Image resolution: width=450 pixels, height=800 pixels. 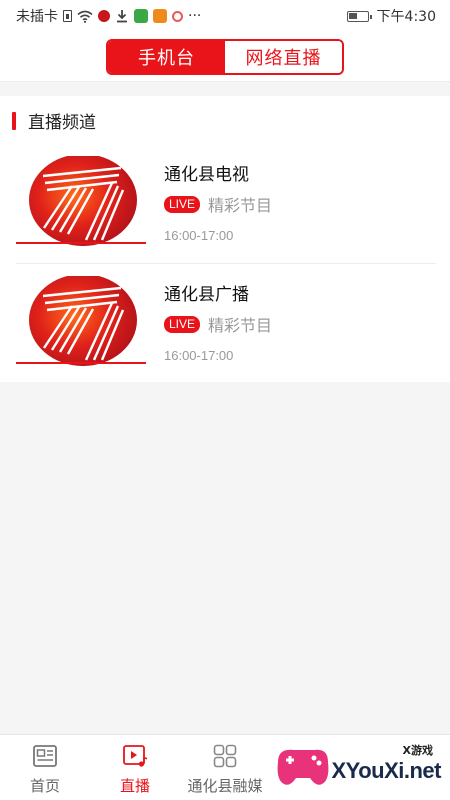 What do you see at coordinates (67, 16) in the screenshot?
I see `sim-card-icon` at bounding box center [67, 16].